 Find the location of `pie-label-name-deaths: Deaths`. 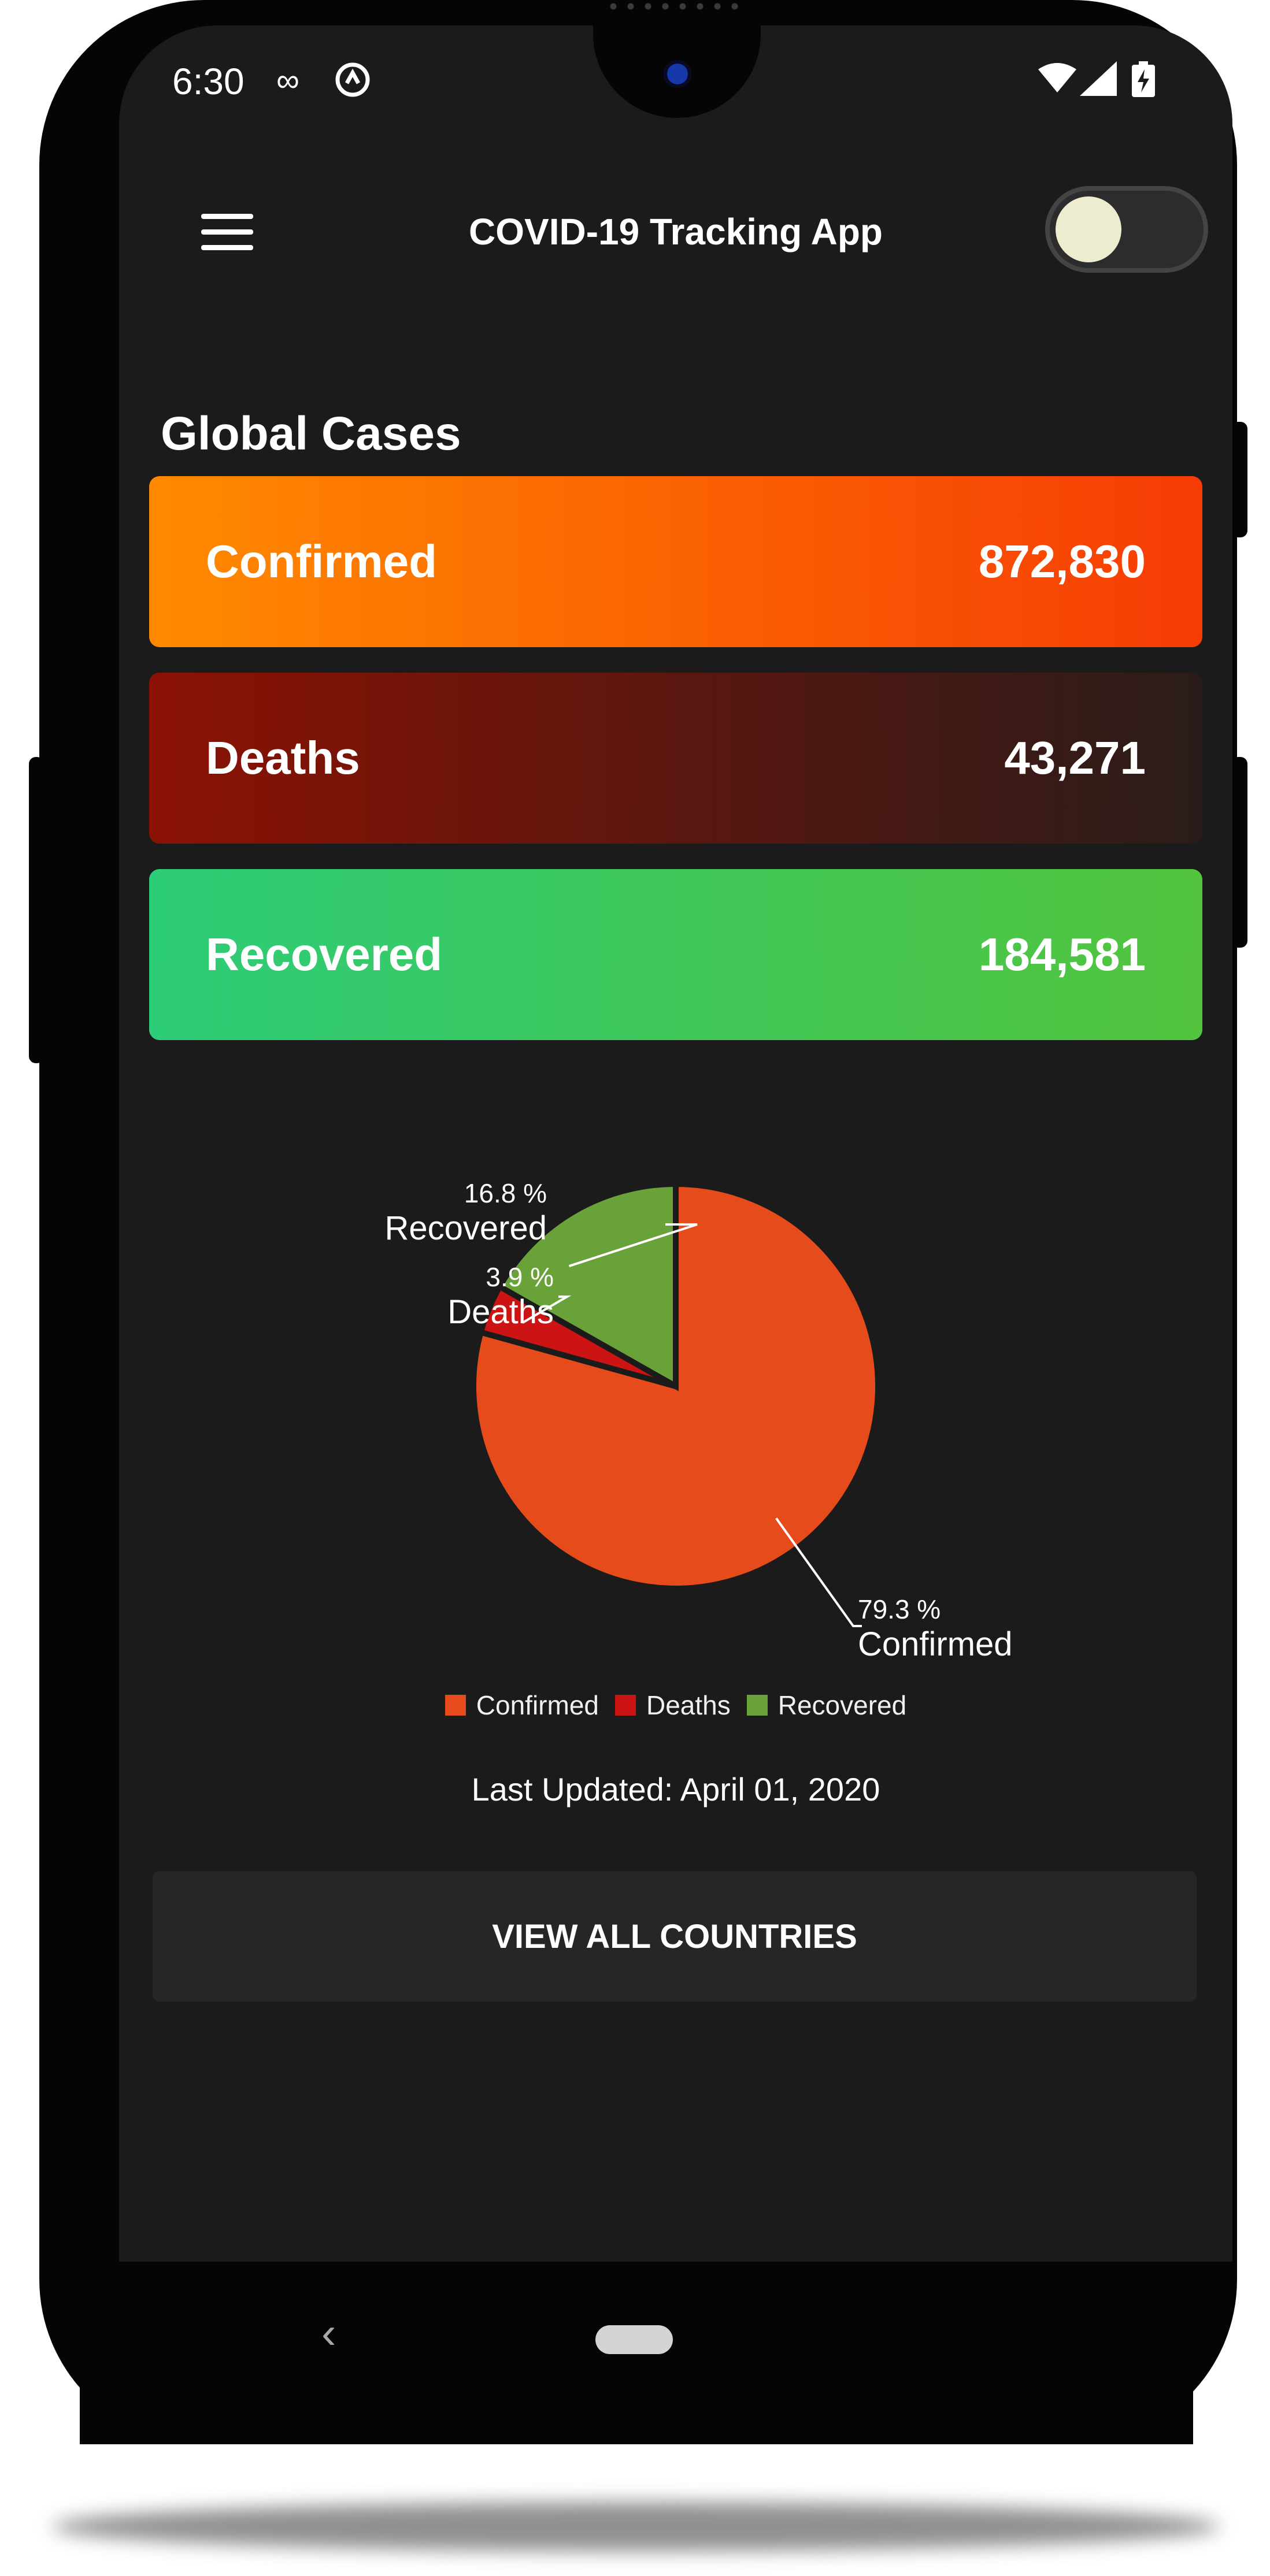

pie-label-name-deaths: Deaths is located at coordinates (500, 1312).